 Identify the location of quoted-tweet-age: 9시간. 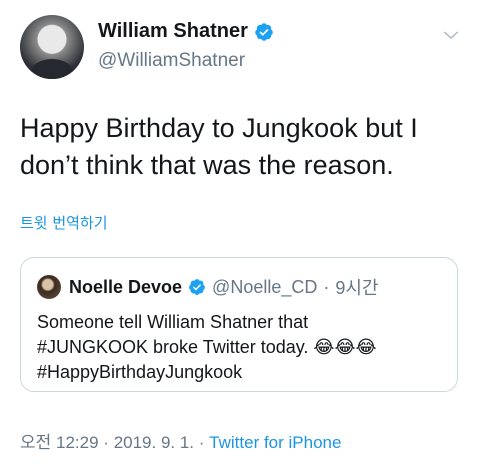
(357, 288).